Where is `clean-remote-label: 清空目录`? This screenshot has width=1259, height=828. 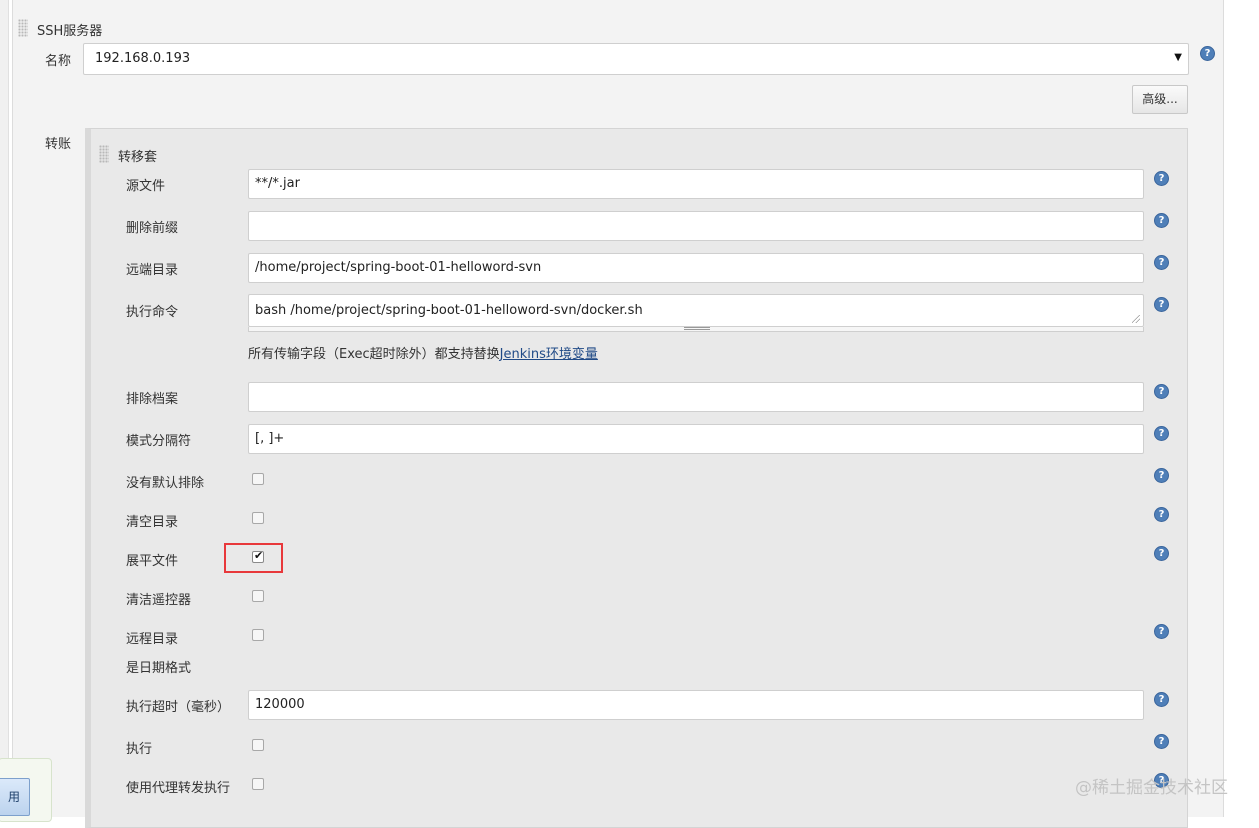 clean-remote-label: 清空目录 is located at coordinates (152, 522).